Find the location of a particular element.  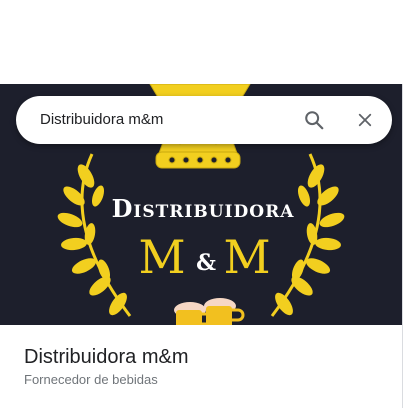

search-input: Distribuidora m&m is located at coordinates (101, 120).